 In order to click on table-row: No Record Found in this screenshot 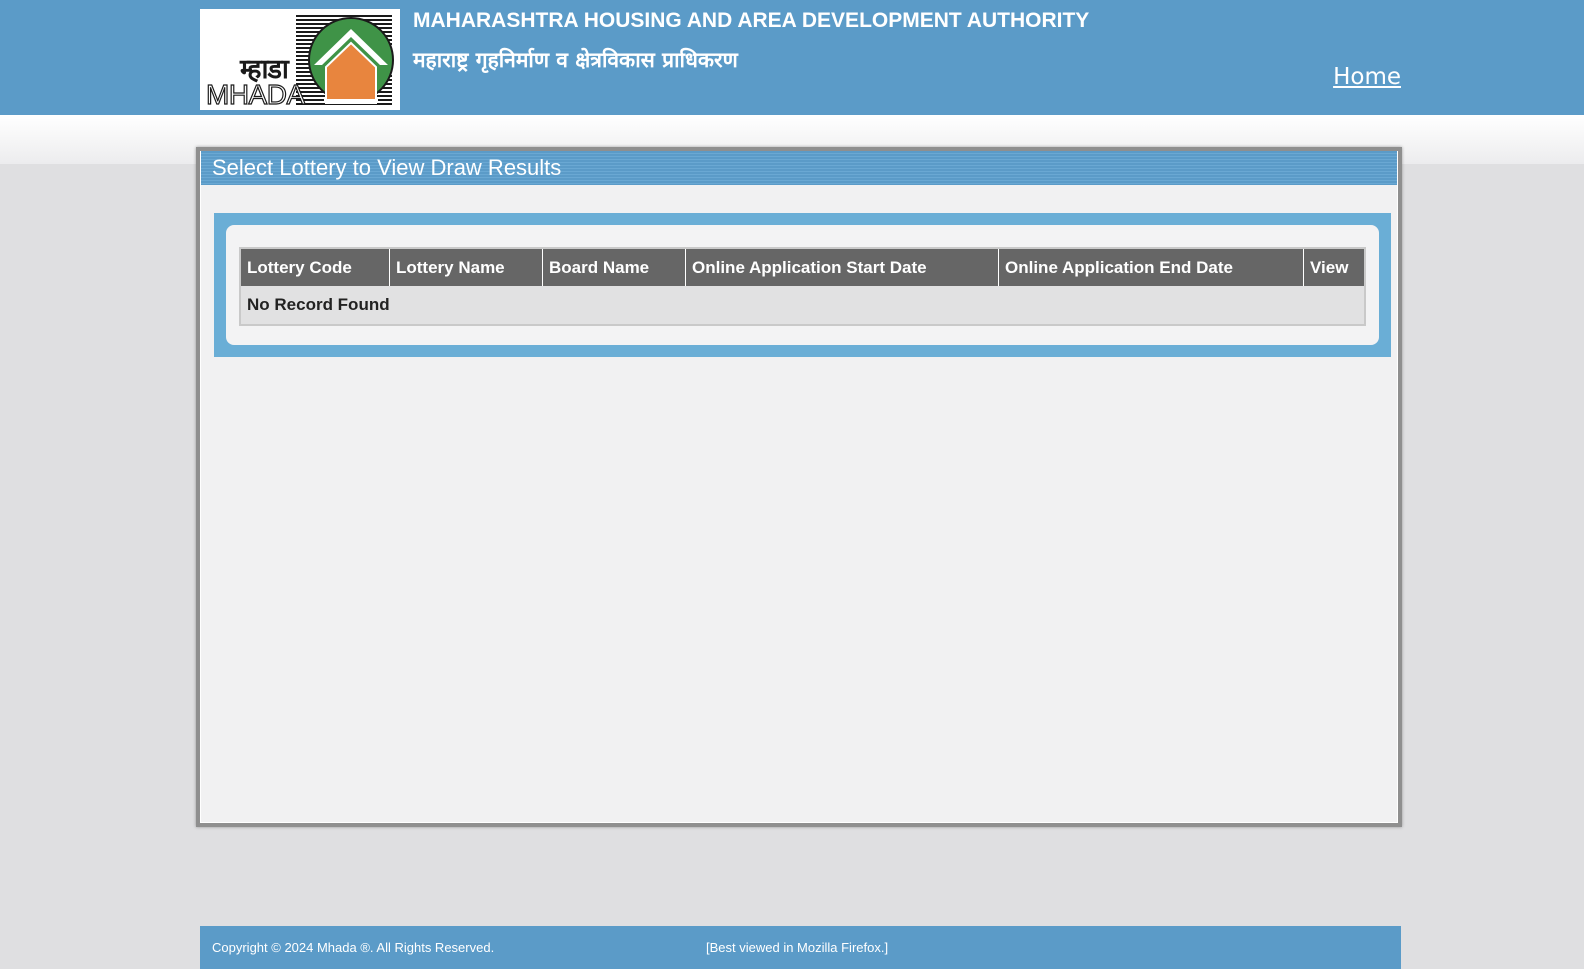, I will do `click(802, 305)`.